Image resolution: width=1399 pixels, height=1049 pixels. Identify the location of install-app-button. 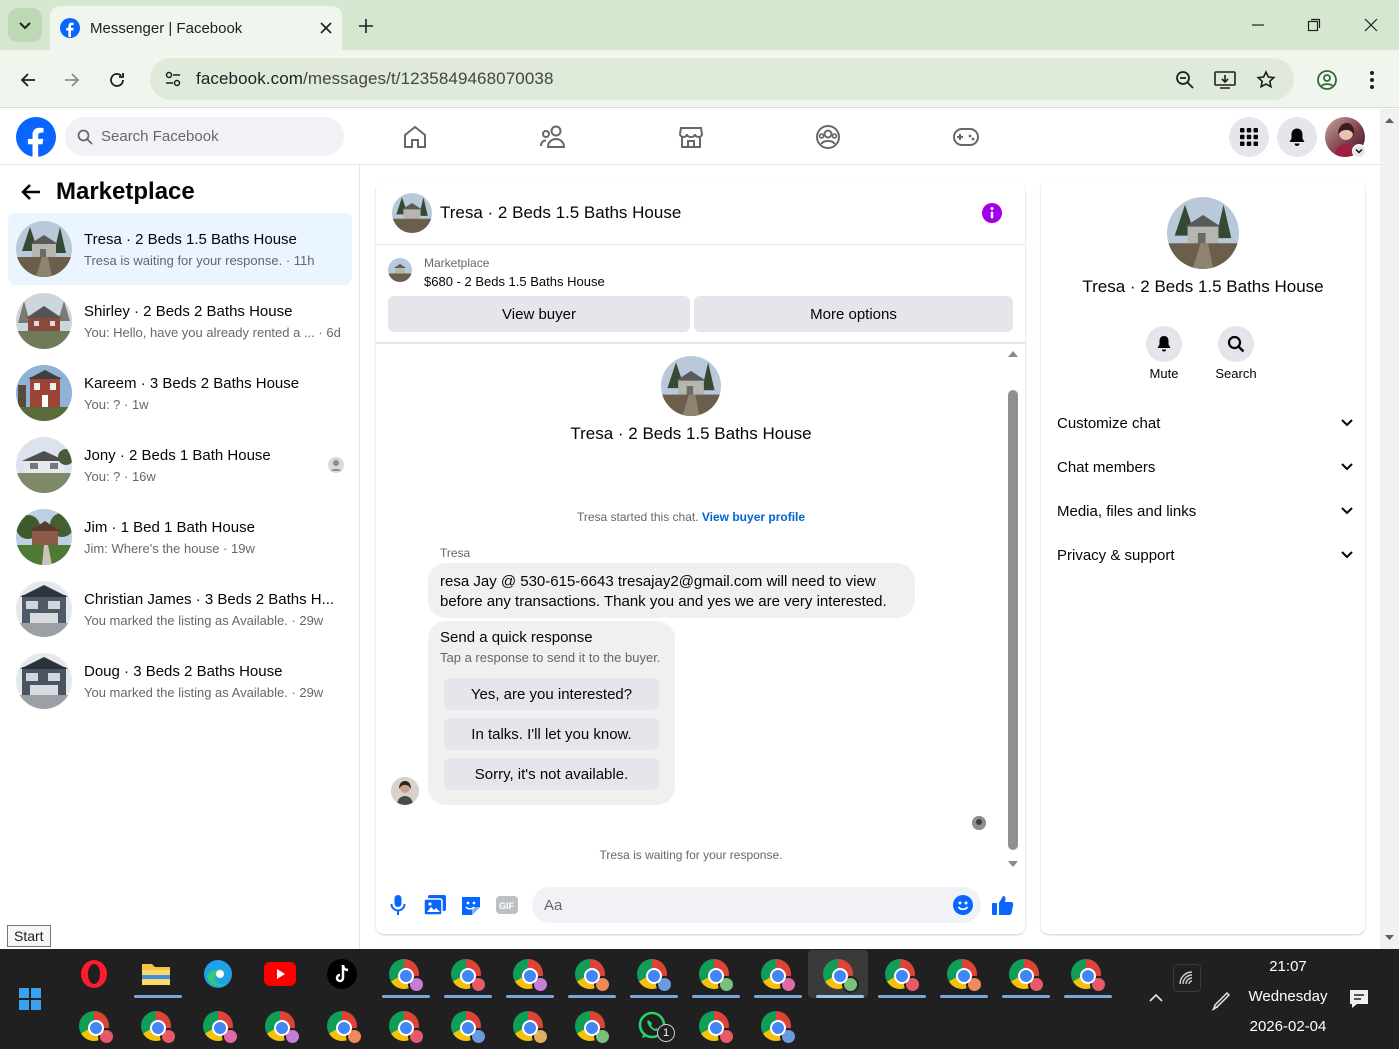
(1225, 80).